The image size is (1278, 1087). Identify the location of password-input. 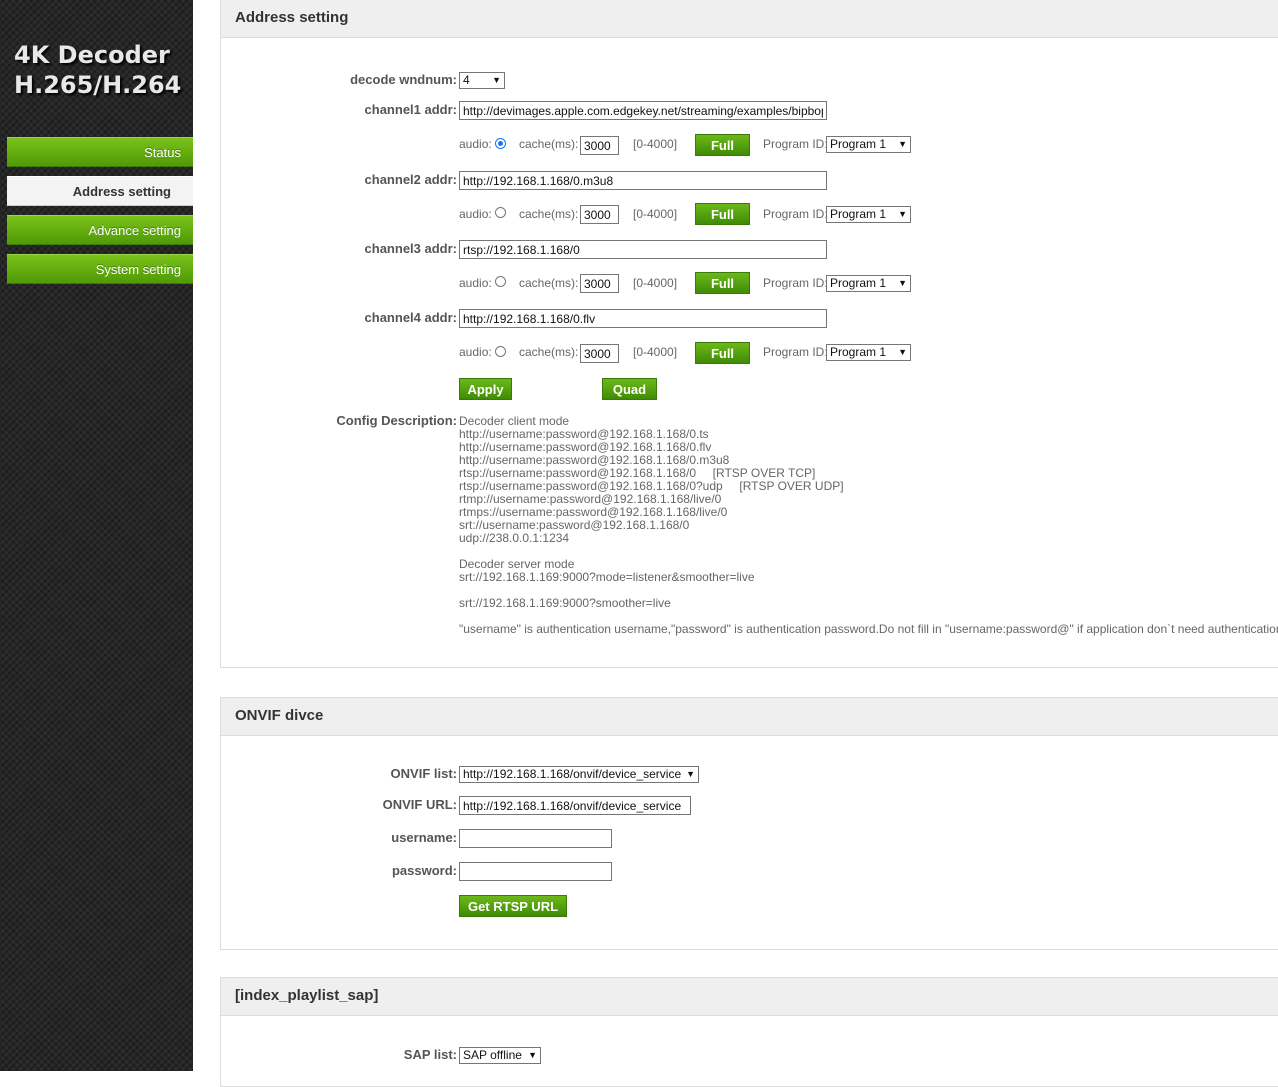
(535, 871).